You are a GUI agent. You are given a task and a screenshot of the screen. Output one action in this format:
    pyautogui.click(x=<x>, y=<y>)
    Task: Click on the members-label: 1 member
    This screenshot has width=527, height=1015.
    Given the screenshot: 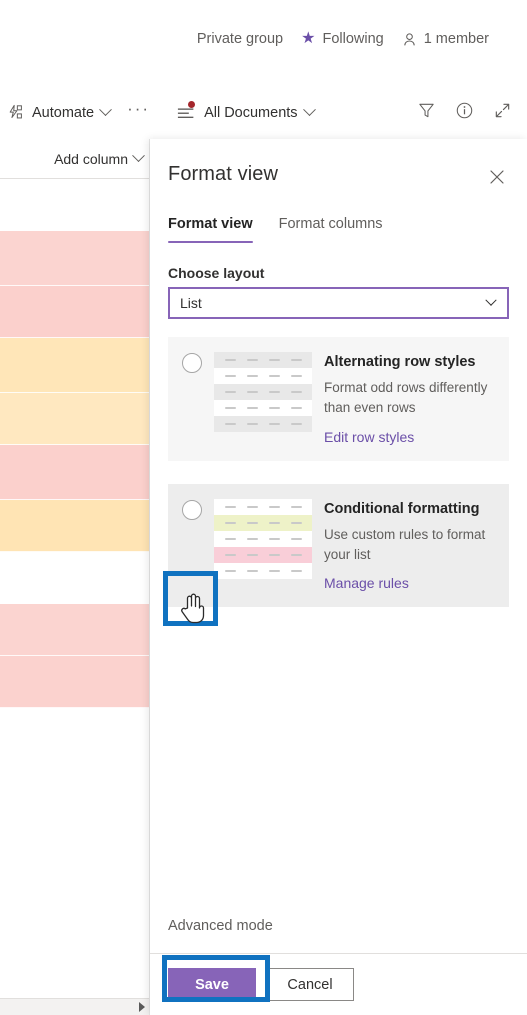 What is the action you would take?
    pyautogui.click(x=456, y=39)
    